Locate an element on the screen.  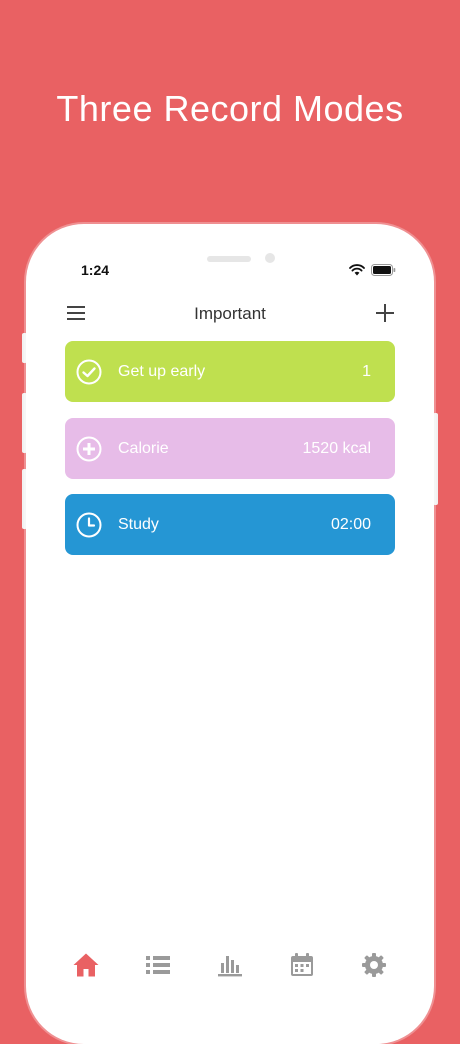
plus-circle-icon is located at coordinates (89, 449).